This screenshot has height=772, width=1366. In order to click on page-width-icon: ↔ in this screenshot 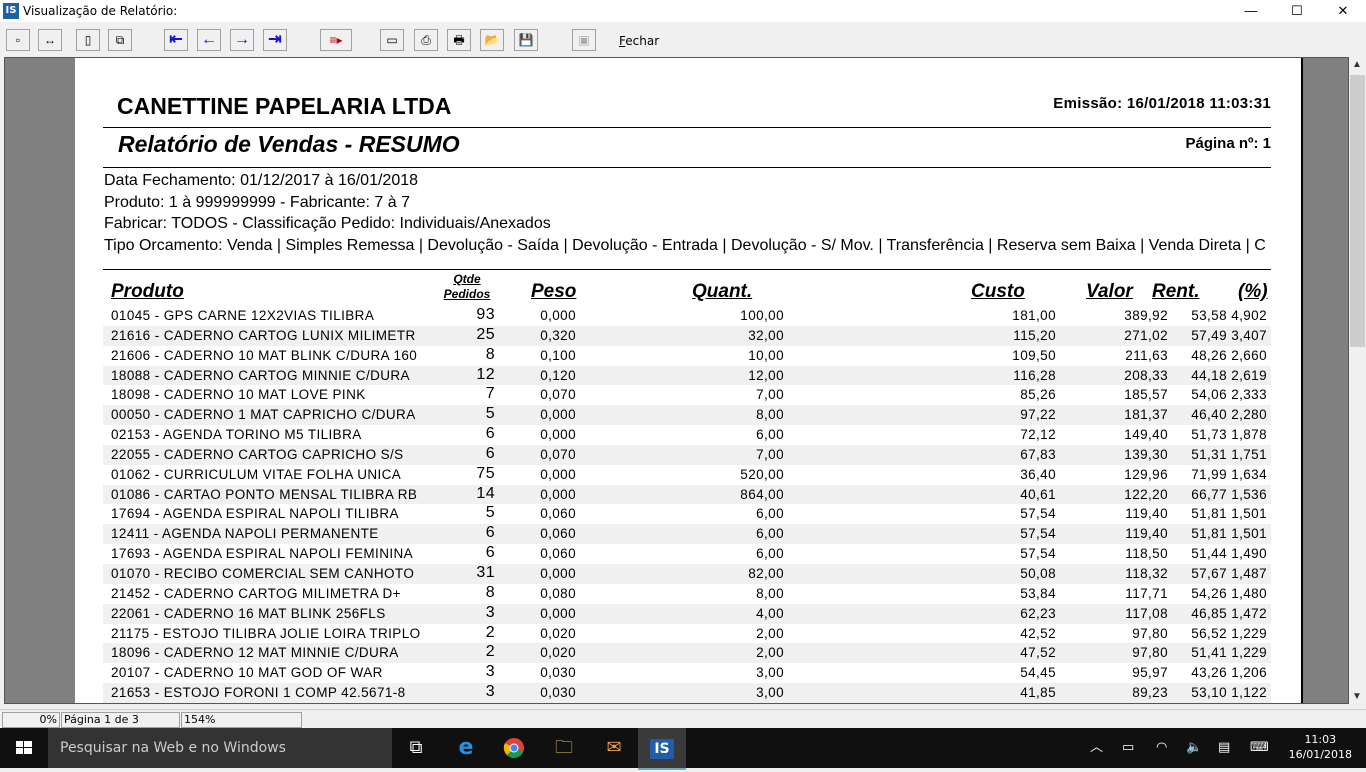, I will do `click(50, 40)`.